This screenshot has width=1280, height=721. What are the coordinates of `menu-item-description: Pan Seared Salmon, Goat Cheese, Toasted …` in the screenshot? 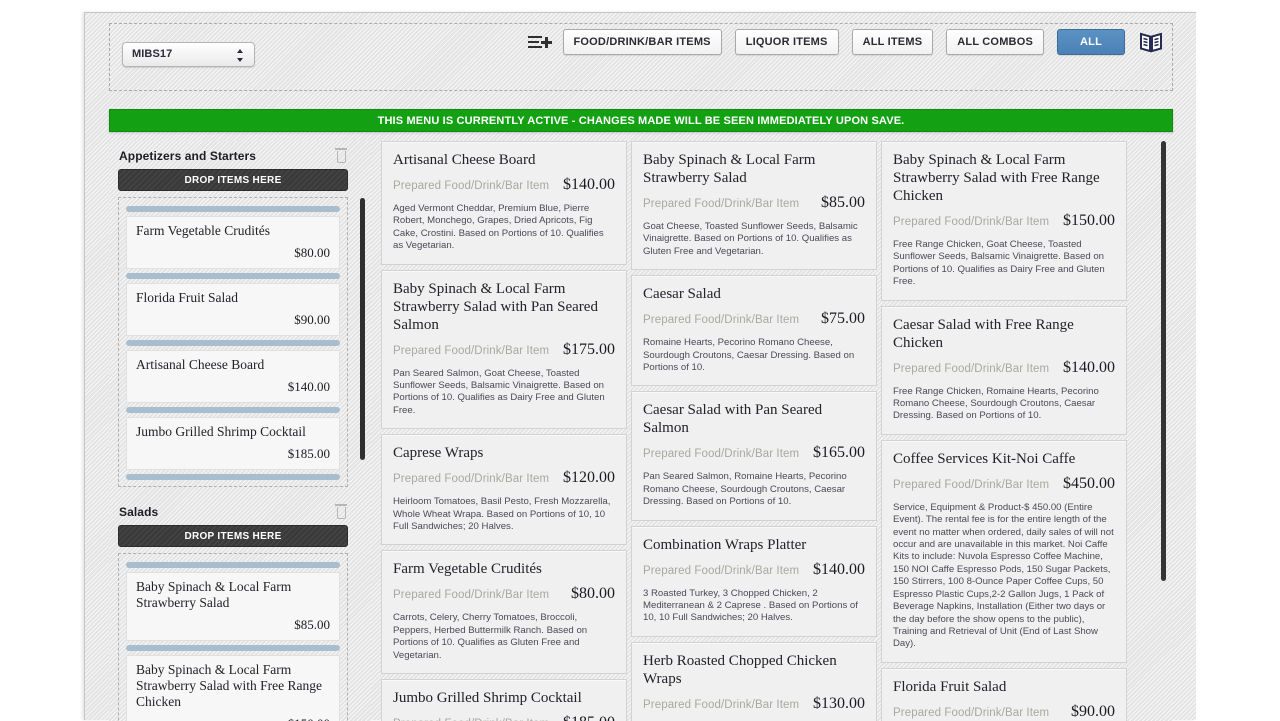 It's located at (499, 391).